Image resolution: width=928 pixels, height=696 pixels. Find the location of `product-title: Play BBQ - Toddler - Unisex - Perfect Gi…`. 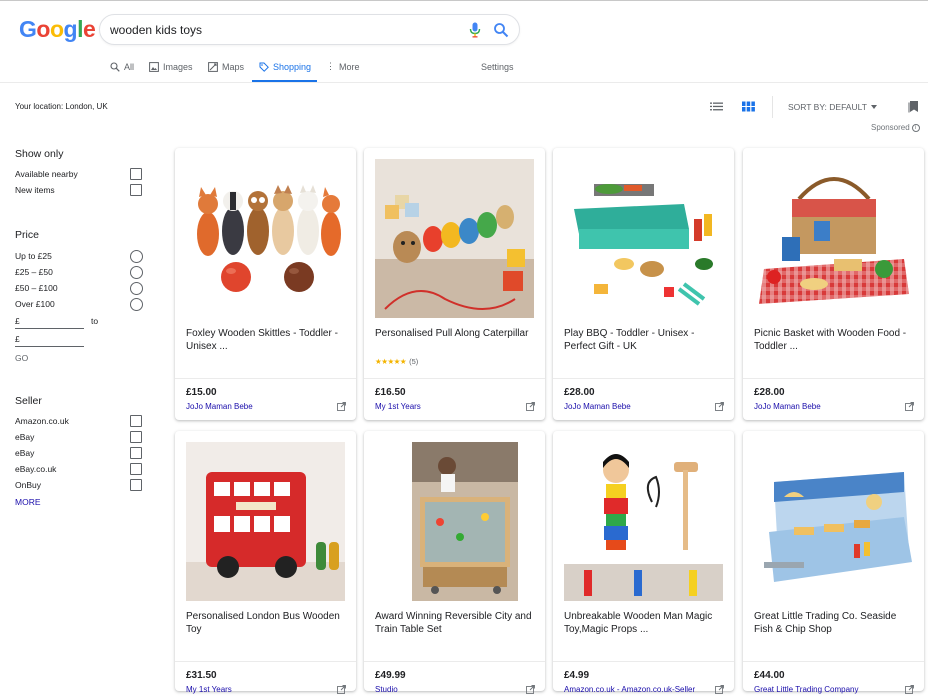

product-title: Play BBQ - Toddler - Unisex - Perfect Gi… is located at coordinates (645, 340).